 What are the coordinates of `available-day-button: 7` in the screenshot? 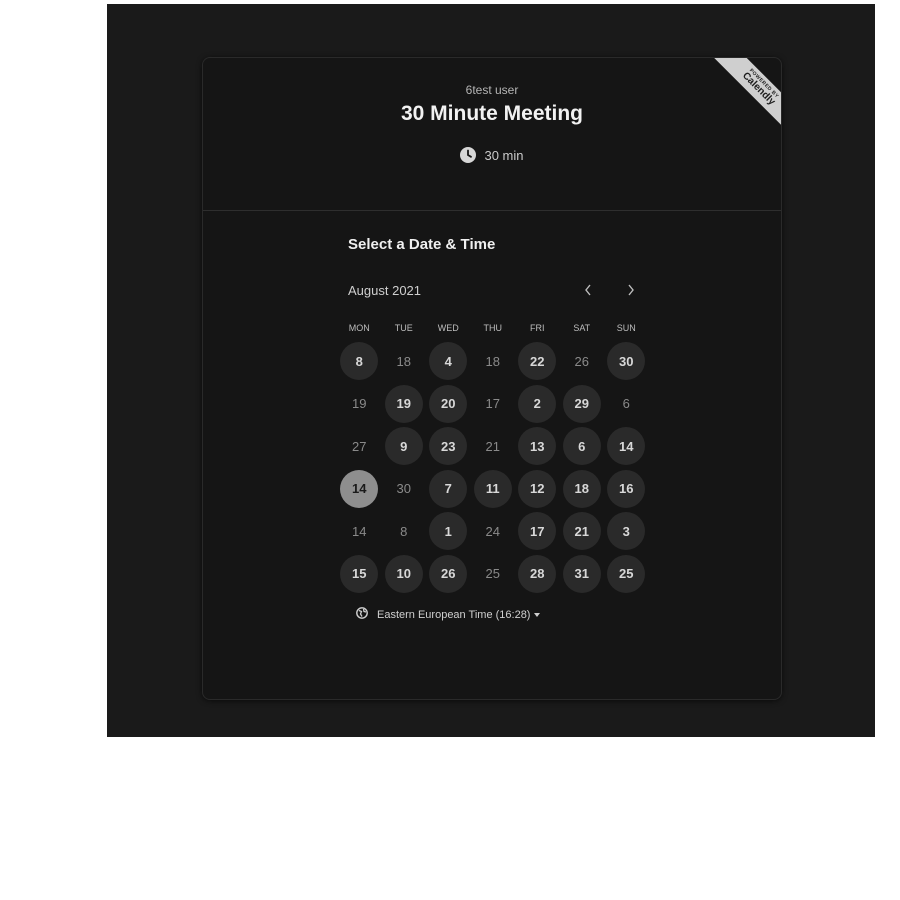 It's located at (448, 488).